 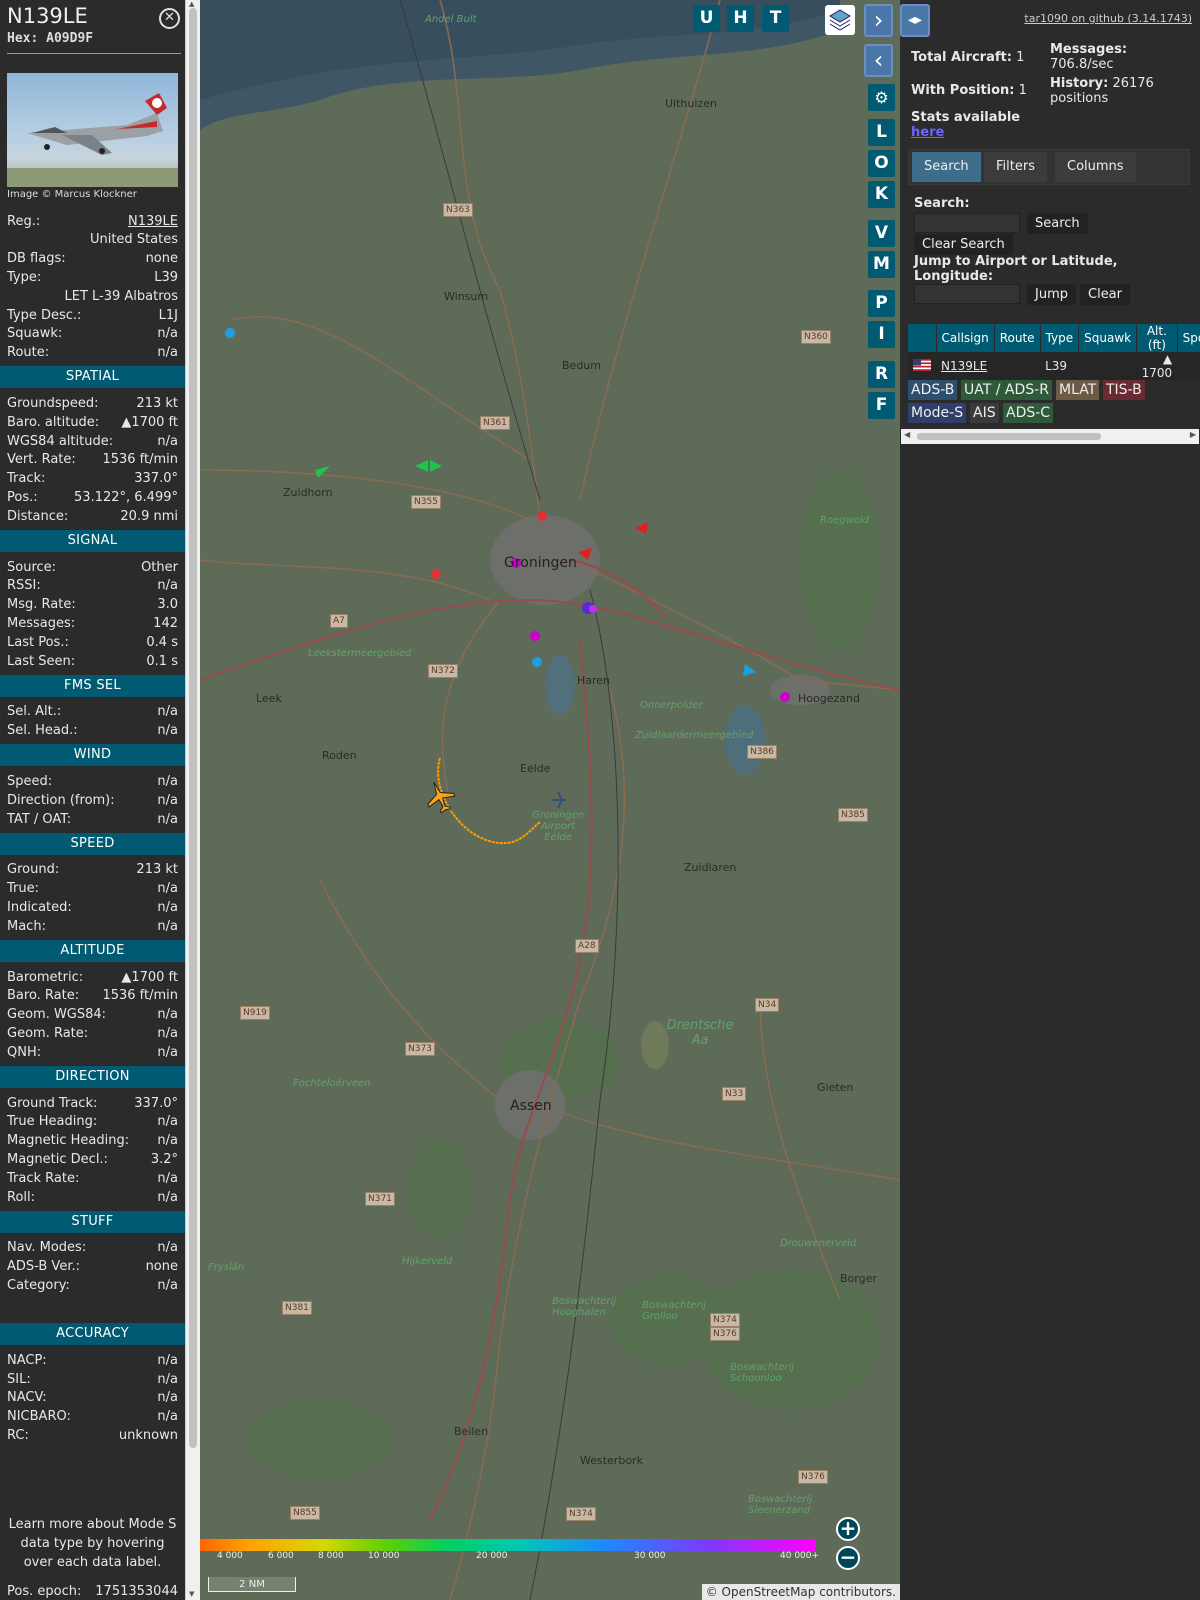 I want to click on tab-search: Search, so click(x=946, y=167).